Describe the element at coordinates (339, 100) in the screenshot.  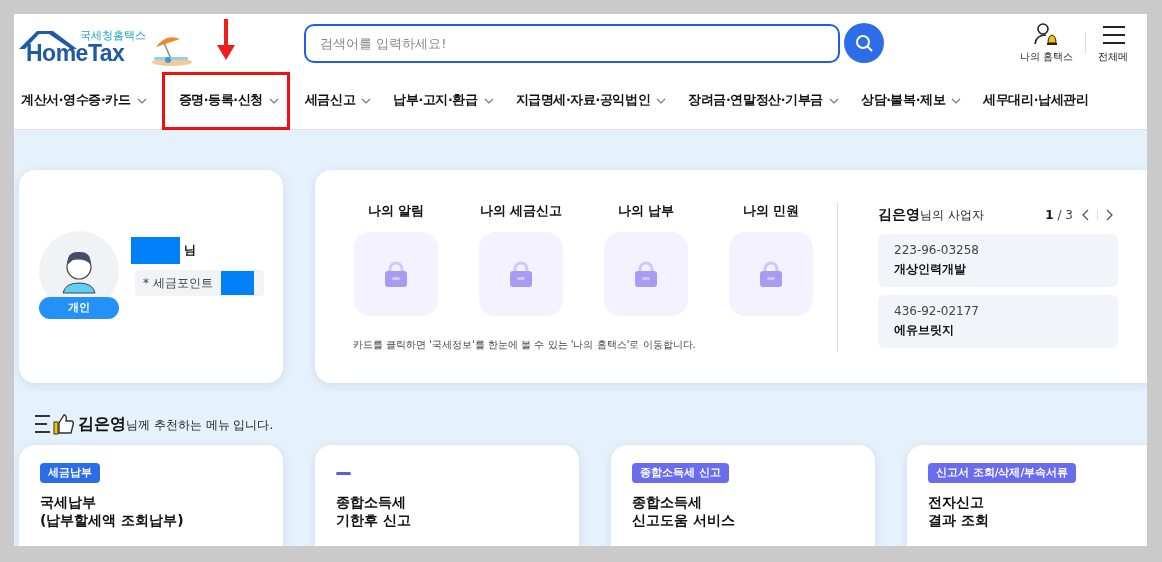
I see `nav-menu-item: 세금신고` at that location.